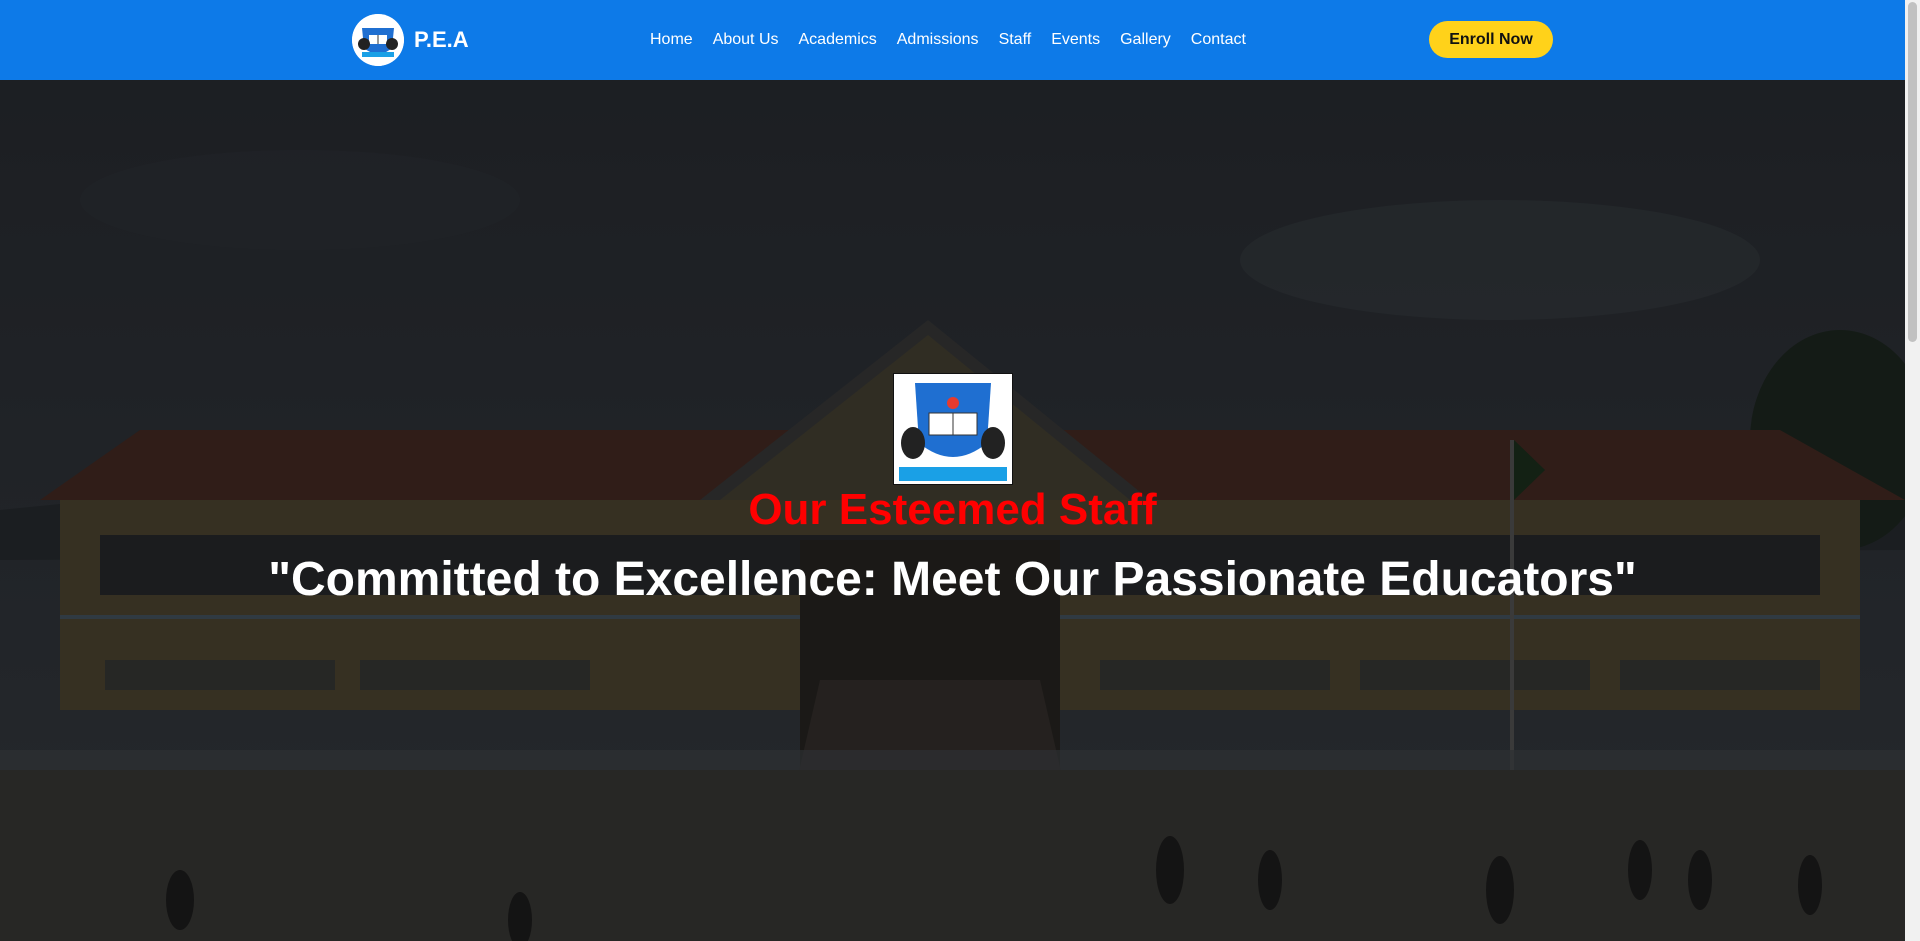 The height and width of the screenshot is (941, 1920). I want to click on nav-link-about-us: About Us, so click(746, 40).